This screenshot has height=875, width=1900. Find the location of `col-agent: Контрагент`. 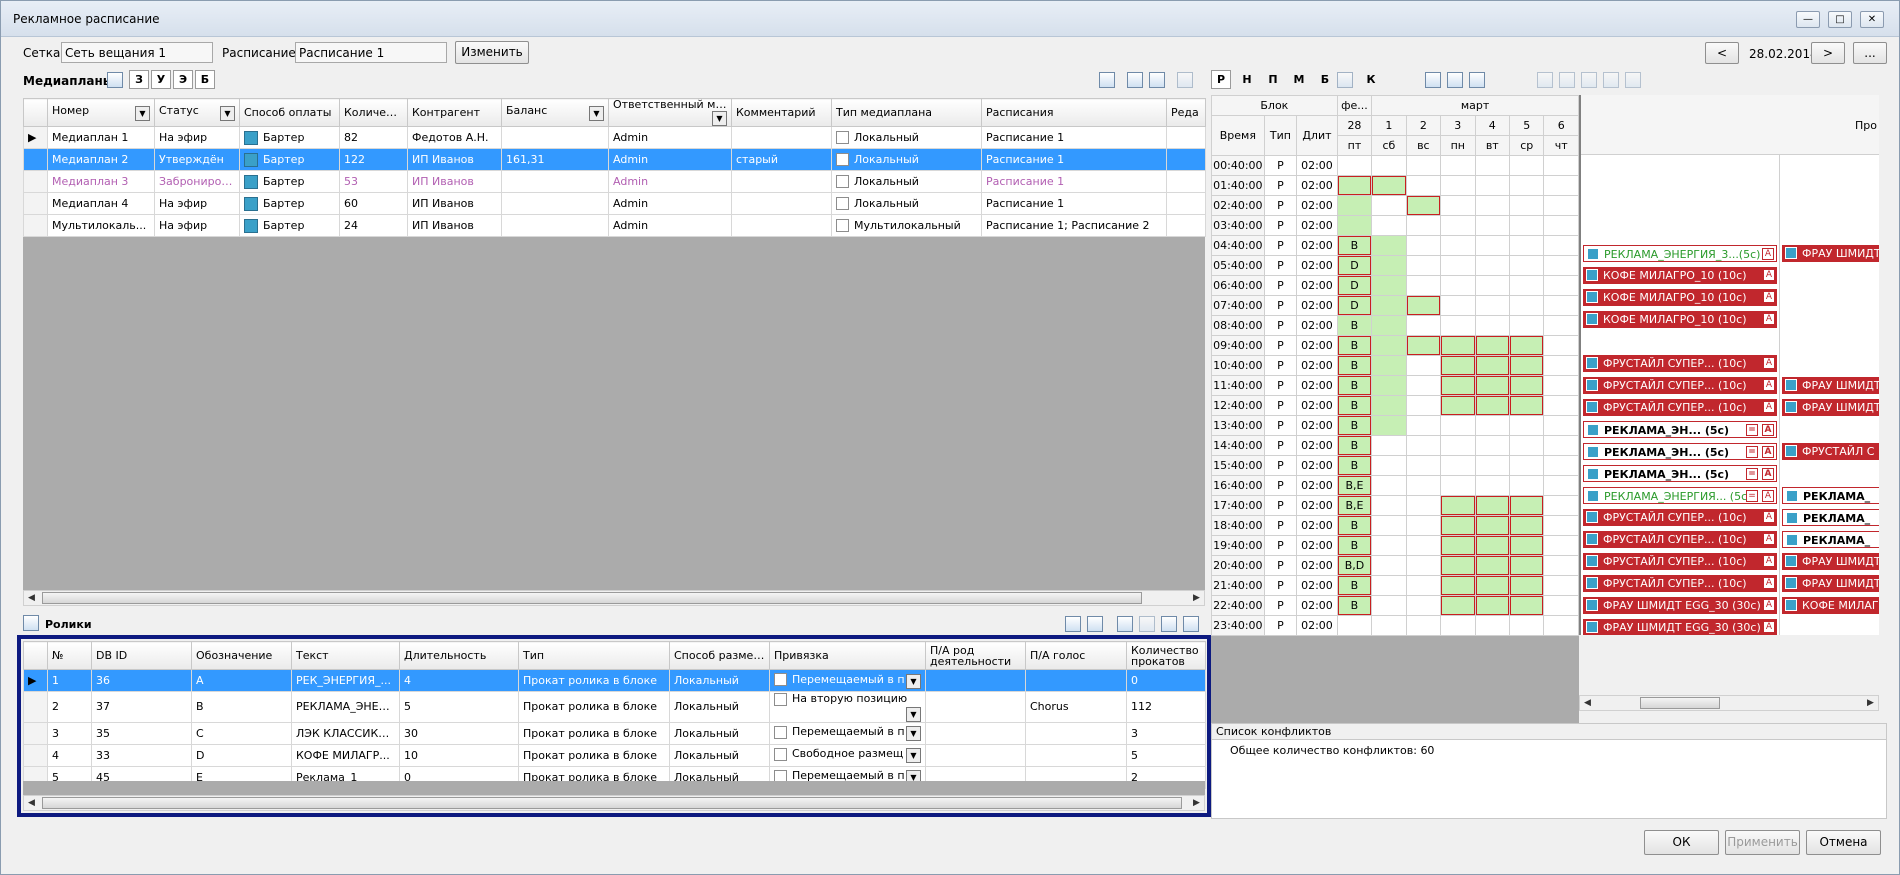

col-agent: Контрагент is located at coordinates (454, 112).